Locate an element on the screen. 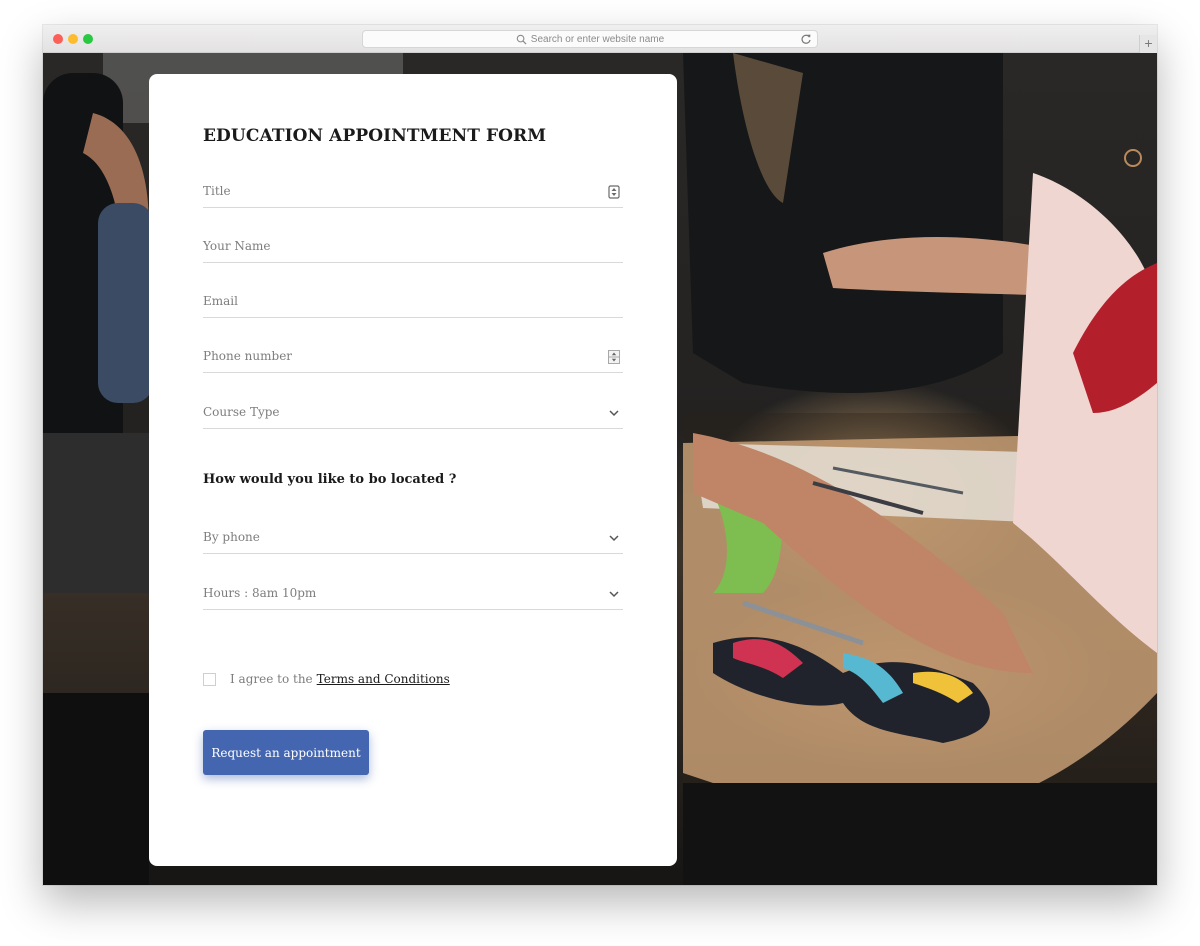 The width and height of the screenshot is (1200, 946). browser-toolbar: Search or enter website name + is located at coordinates (600, 39).